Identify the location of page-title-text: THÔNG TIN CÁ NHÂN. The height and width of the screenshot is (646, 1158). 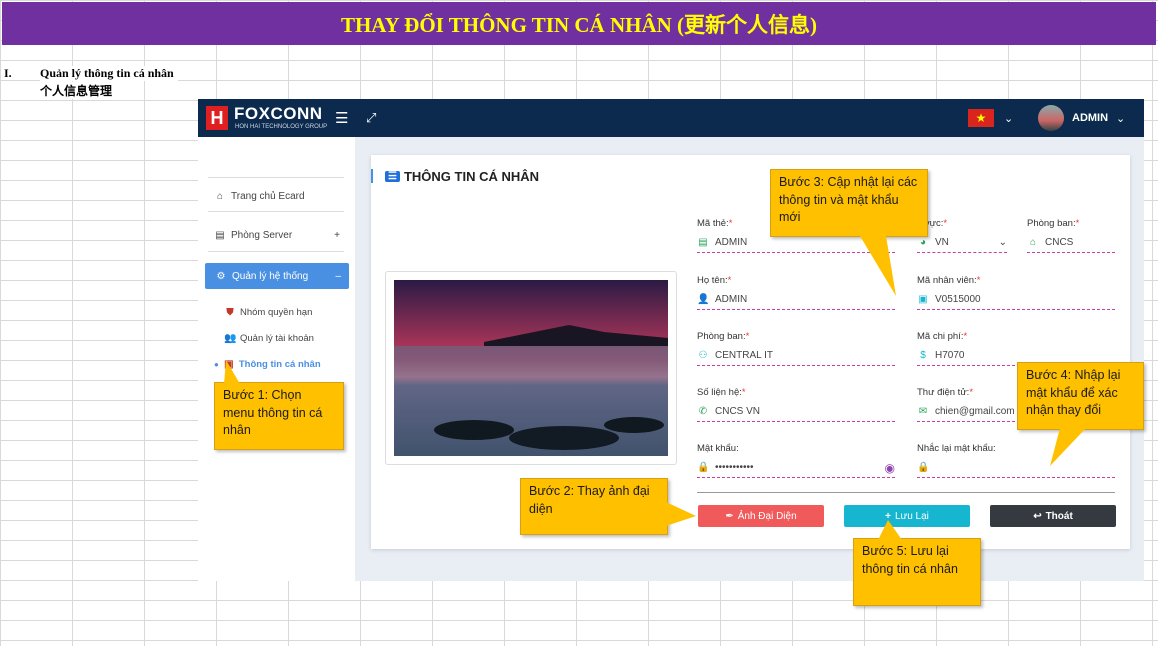
(471, 176).